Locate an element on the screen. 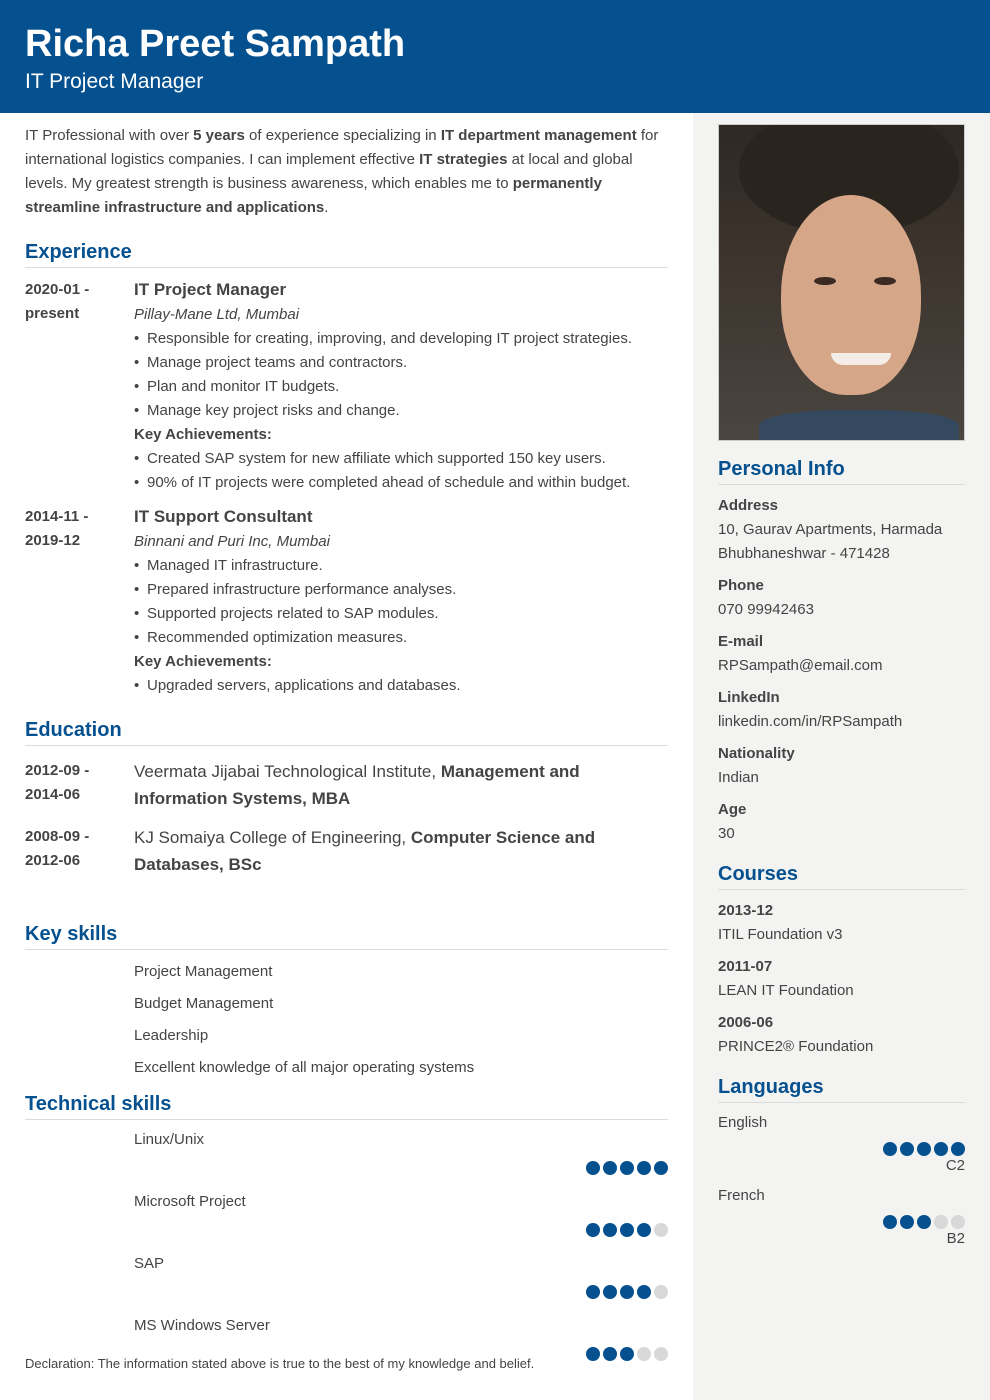  profile-photo is located at coordinates (841, 282).